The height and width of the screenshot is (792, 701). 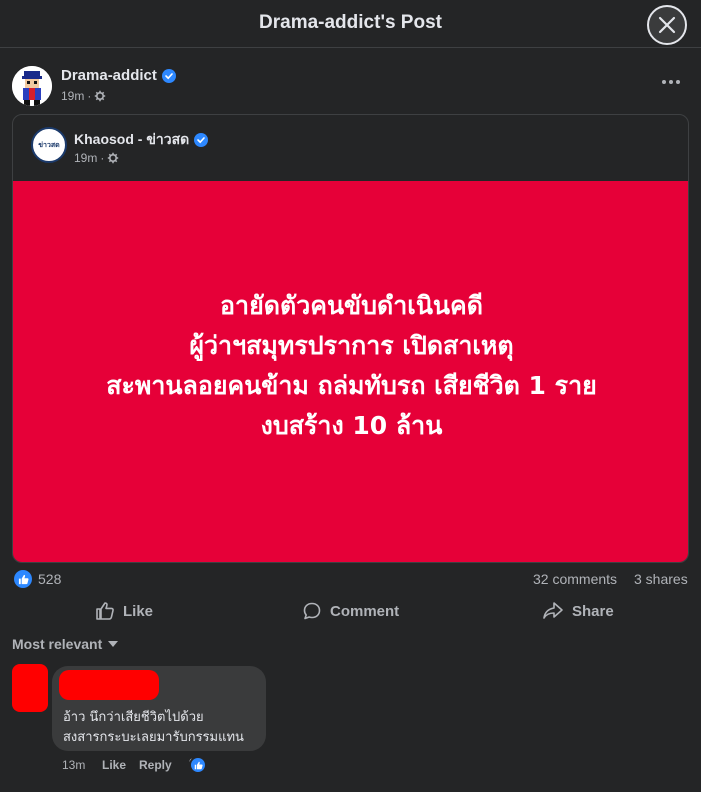 I want to click on post-dialog-header: Drama-addict's Post, so click(x=350, y=24).